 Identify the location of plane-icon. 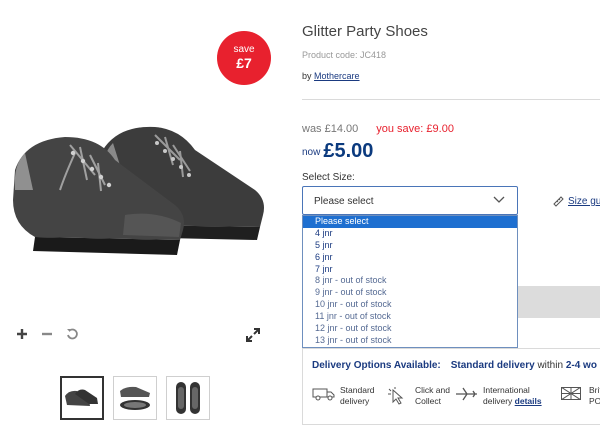
(466, 394).